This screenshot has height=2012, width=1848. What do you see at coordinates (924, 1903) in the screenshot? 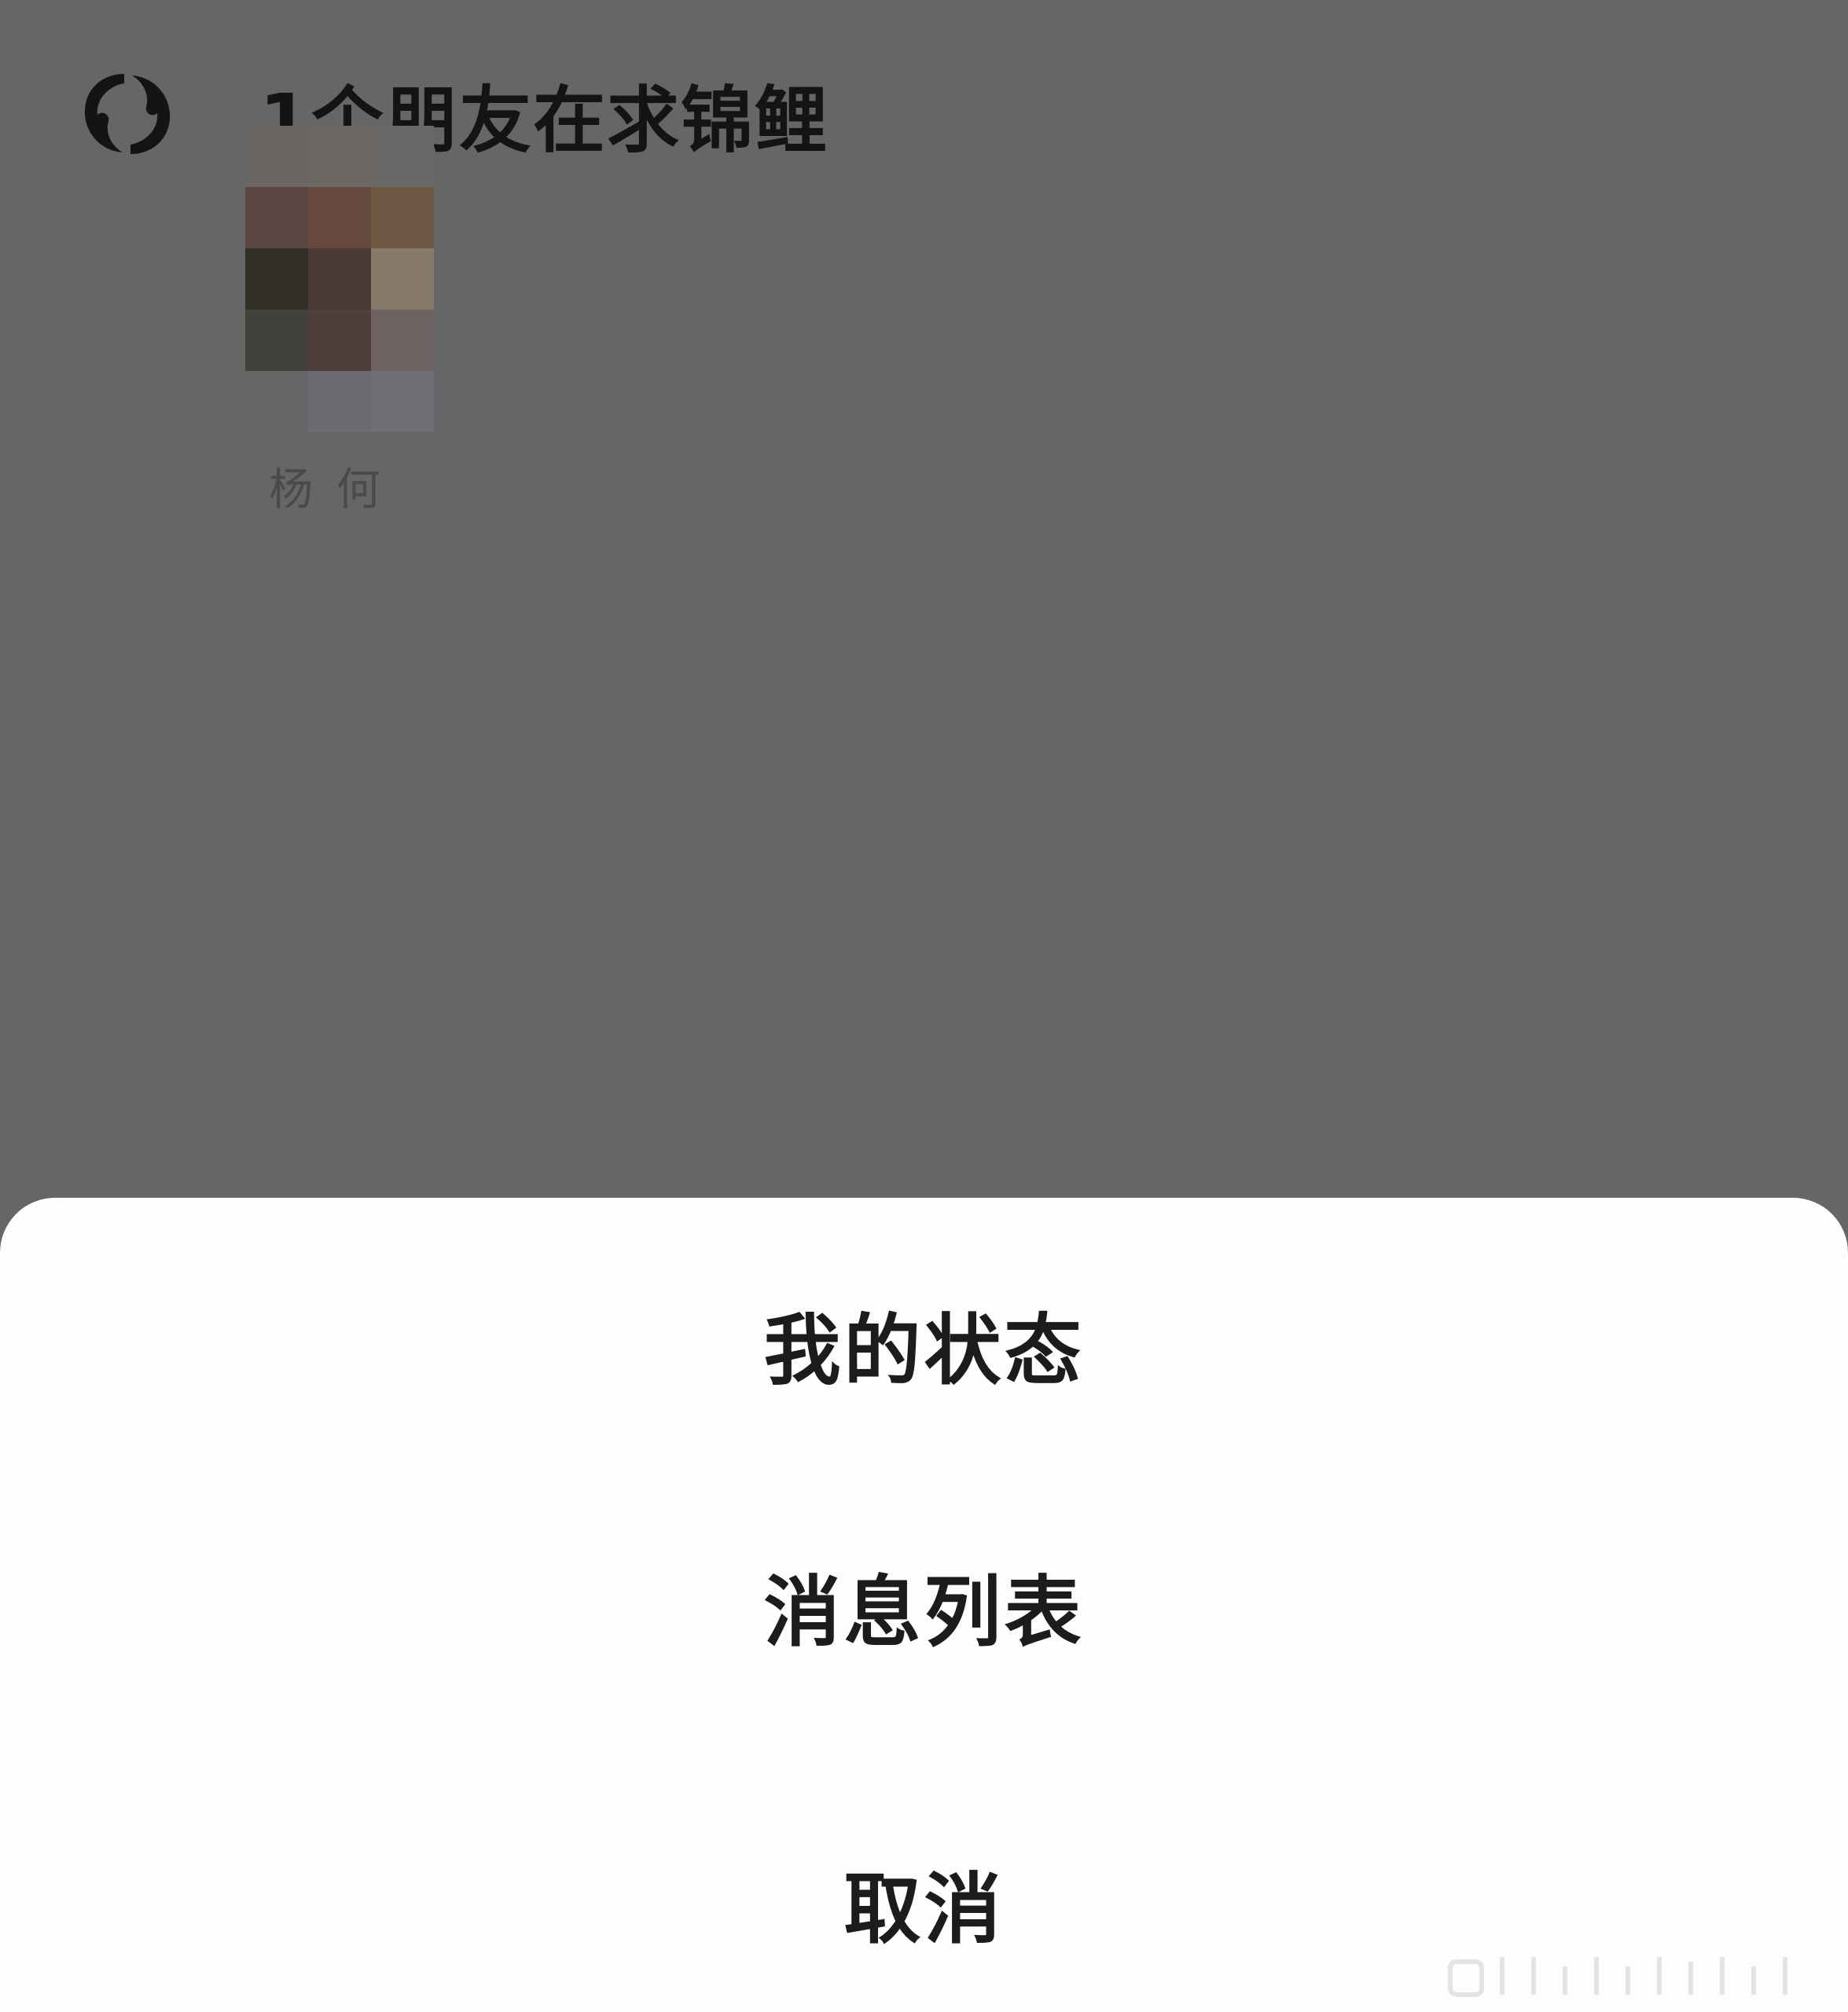
I see `cancel-button: 取消` at bounding box center [924, 1903].